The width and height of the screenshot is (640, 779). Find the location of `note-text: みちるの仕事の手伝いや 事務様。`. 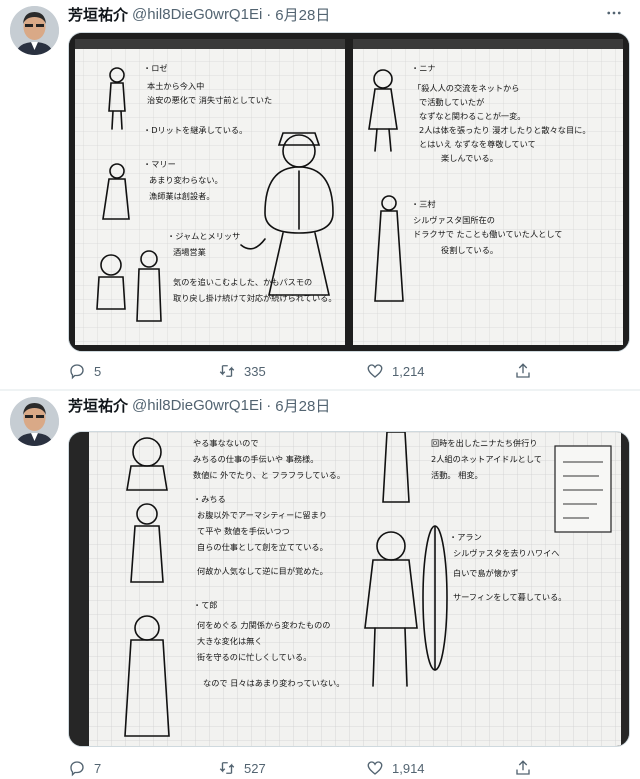

note-text: みちるの仕事の手伝いや 事務様。 is located at coordinates (255, 459).